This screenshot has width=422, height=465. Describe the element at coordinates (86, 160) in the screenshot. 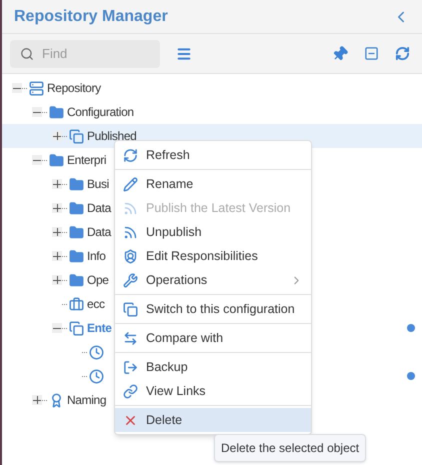

I see `tree-label: Enterpri` at that location.